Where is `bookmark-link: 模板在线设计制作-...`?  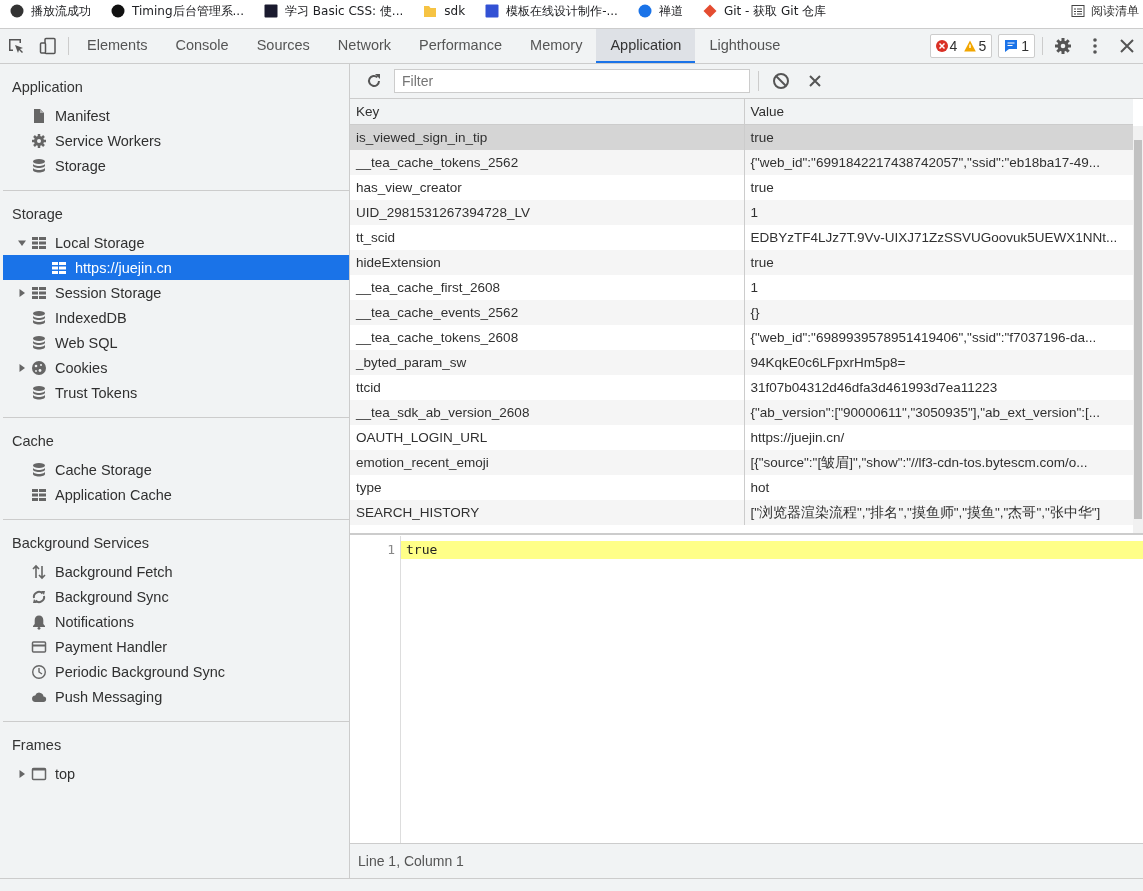 bookmark-link: 模板在线设计制作-... is located at coordinates (551, 11).